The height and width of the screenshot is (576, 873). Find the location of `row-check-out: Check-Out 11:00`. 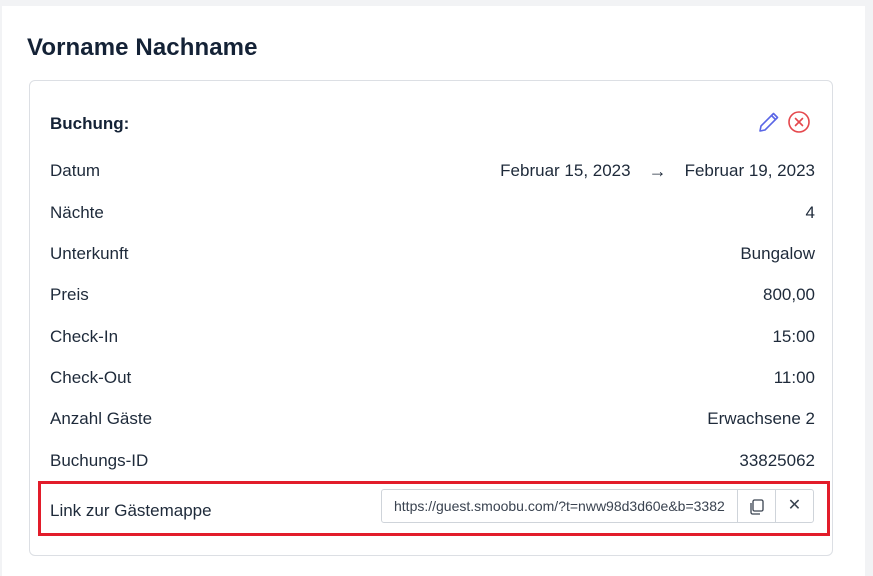

row-check-out: Check-Out 11:00 is located at coordinates (432, 378).